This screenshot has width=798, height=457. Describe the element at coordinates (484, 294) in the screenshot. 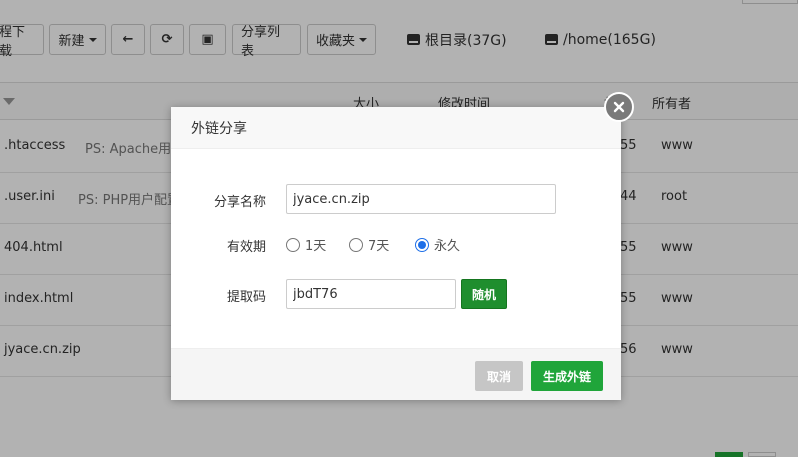

I see `random-code-button: 随机` at that location.